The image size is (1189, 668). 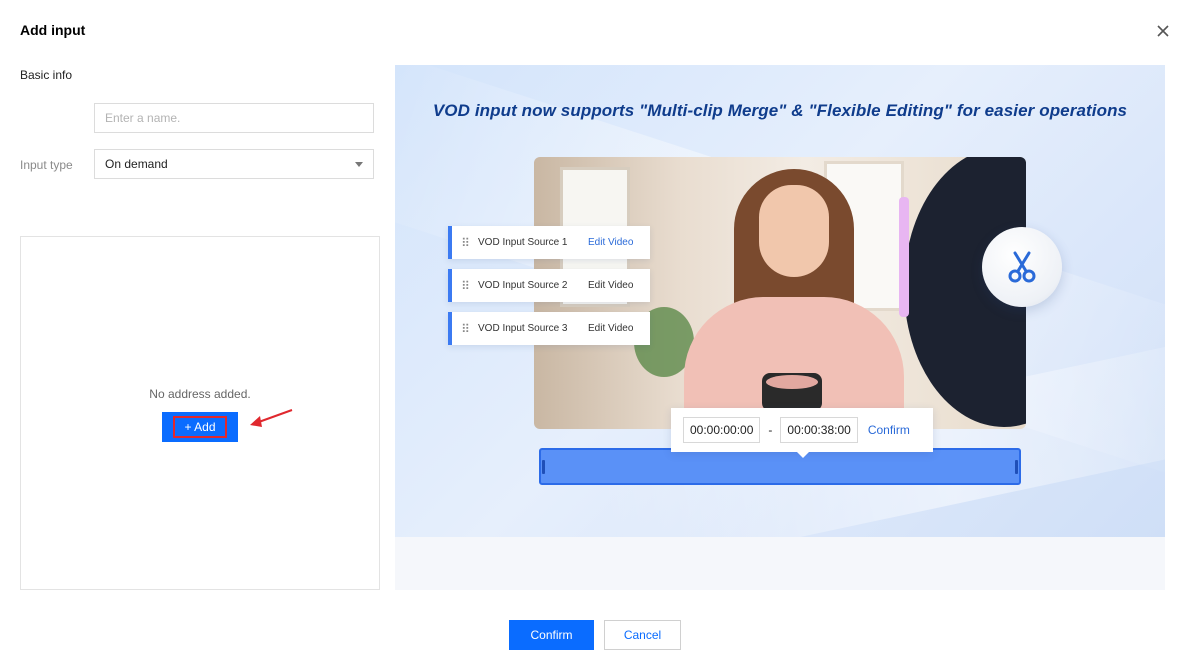 What do you see at coordinates (523, 328) in the screenshot?
I see `source-label: VOD Input Source 3` at bounding box center [523, 328].